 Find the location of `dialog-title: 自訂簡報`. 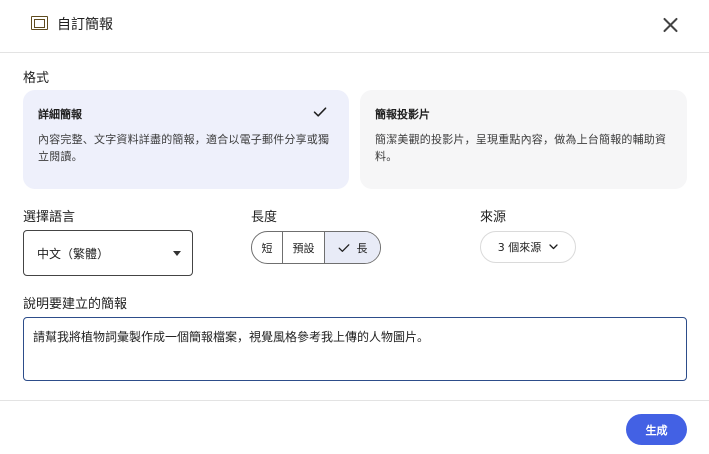

dialog-title: 自訂簡報 is located at coordinates (85, 25).